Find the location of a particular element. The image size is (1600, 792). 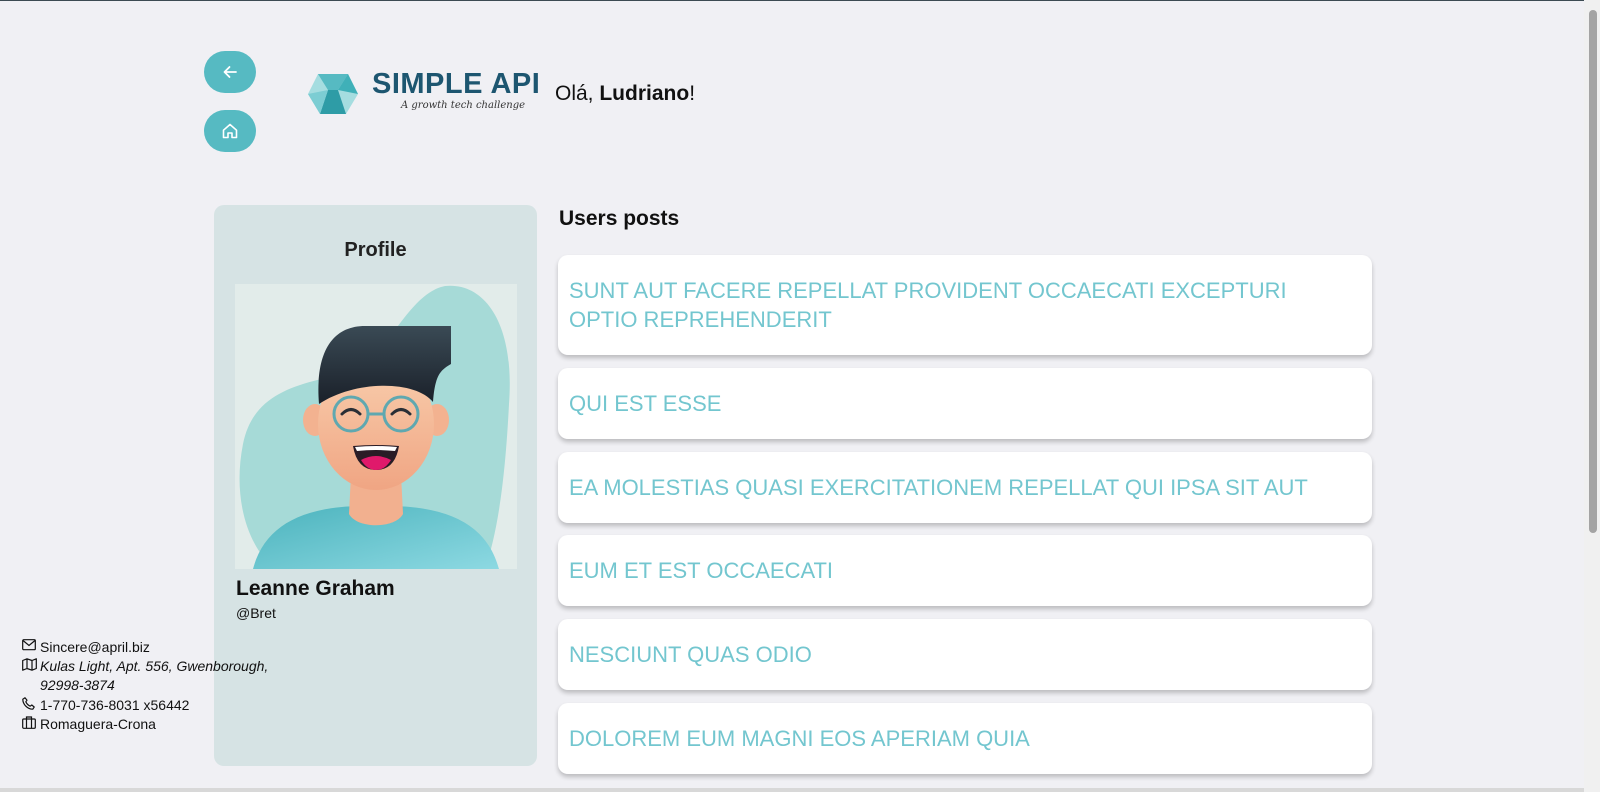

window-top-border is located at coordinates (800, 0).